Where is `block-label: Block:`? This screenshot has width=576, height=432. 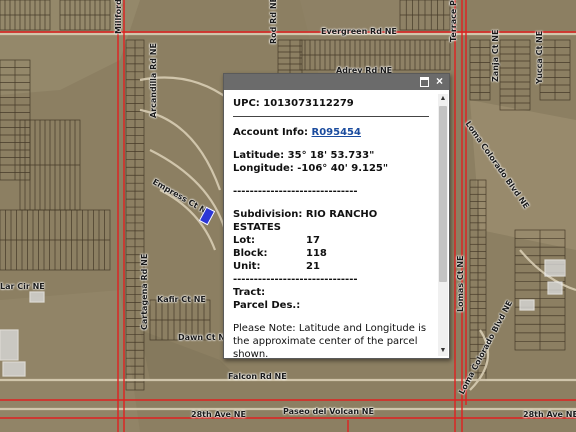 block-label: Block: is located at coordinates (250, 253).